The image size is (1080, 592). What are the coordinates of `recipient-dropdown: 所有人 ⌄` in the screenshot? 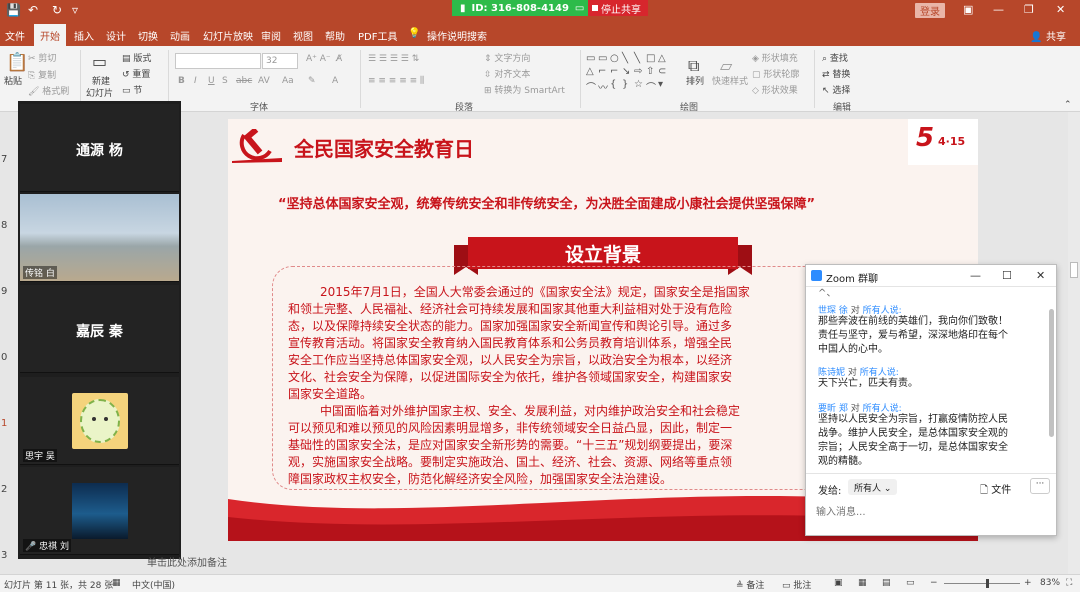 It's located at (873, 487).